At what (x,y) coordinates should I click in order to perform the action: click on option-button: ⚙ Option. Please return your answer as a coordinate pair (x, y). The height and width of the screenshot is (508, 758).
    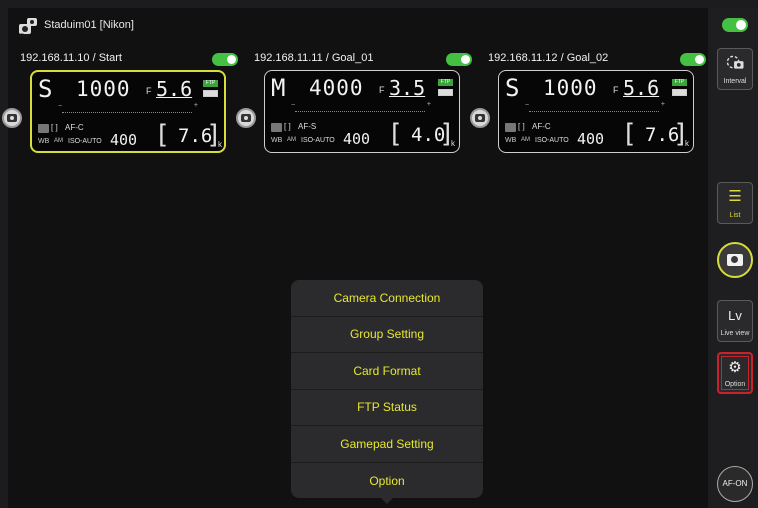
    Looking at the image, I should click on (735, 373).